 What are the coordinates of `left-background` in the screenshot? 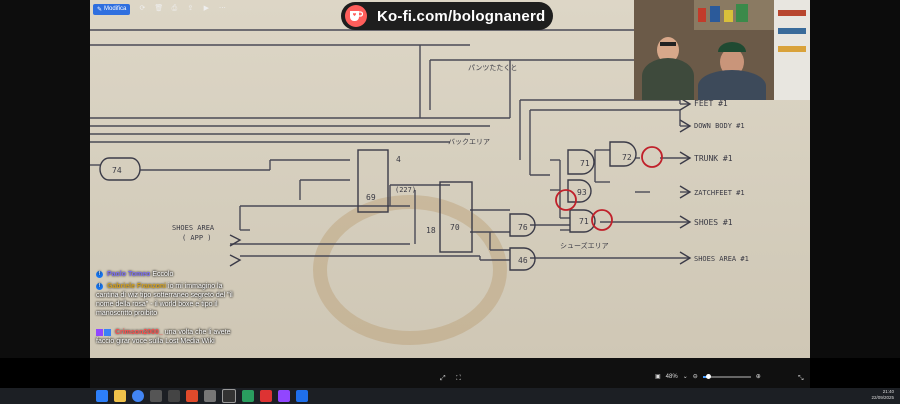 It's located at (45, 179).